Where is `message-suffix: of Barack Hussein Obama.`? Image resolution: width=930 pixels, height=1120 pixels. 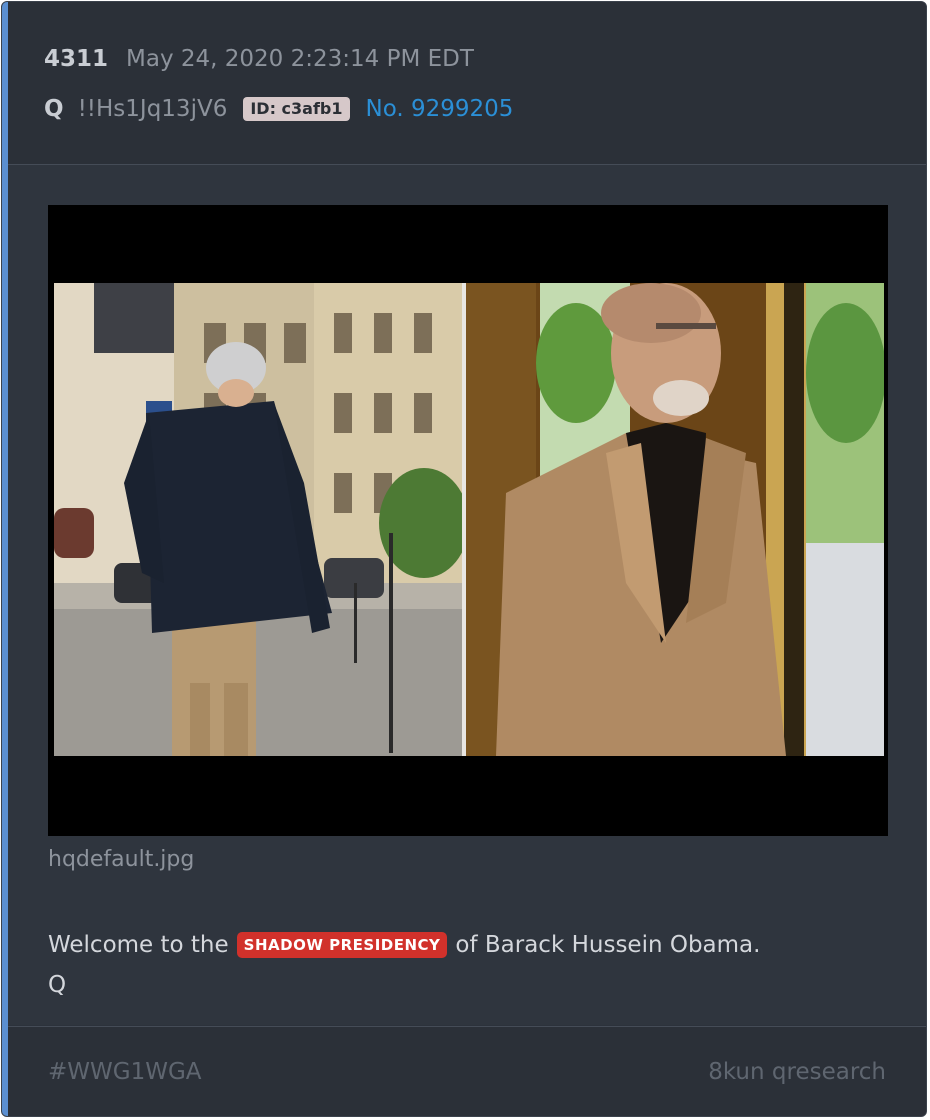
message-suffix: of Barack Hussein Obama. is located at coordinates (608, 945).